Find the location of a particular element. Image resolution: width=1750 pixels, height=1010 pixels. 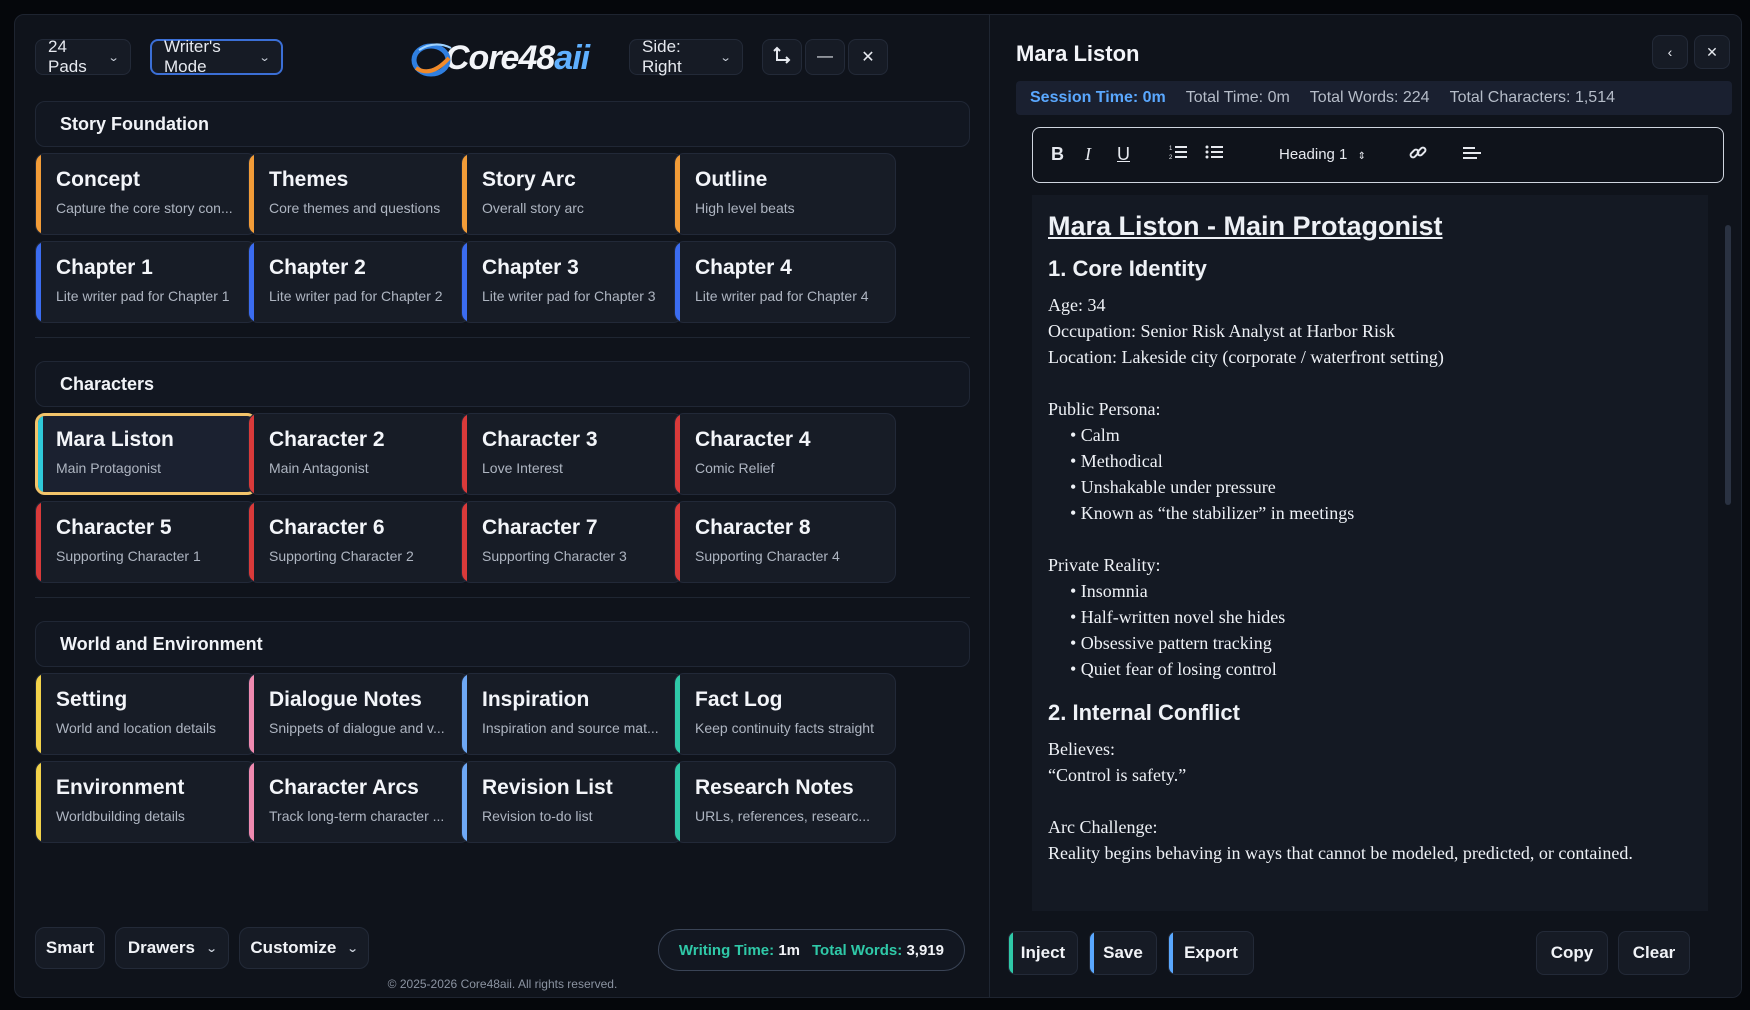

doc-line-belief-quote: “Control is safety.” is located at coordinates (1117, 775).